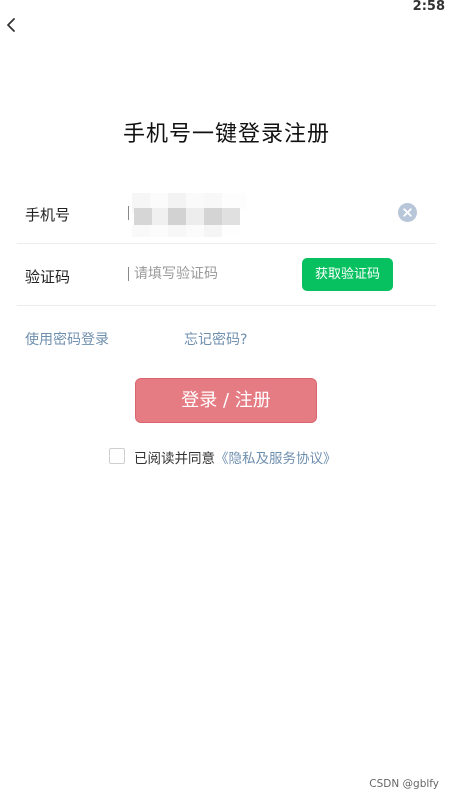 Image resolution: width=453 pixels, height=798 pixels. Describe the element at coordinates (347, 274) in the screenshot. I see `get-code-button: 获取验证码` at that location.